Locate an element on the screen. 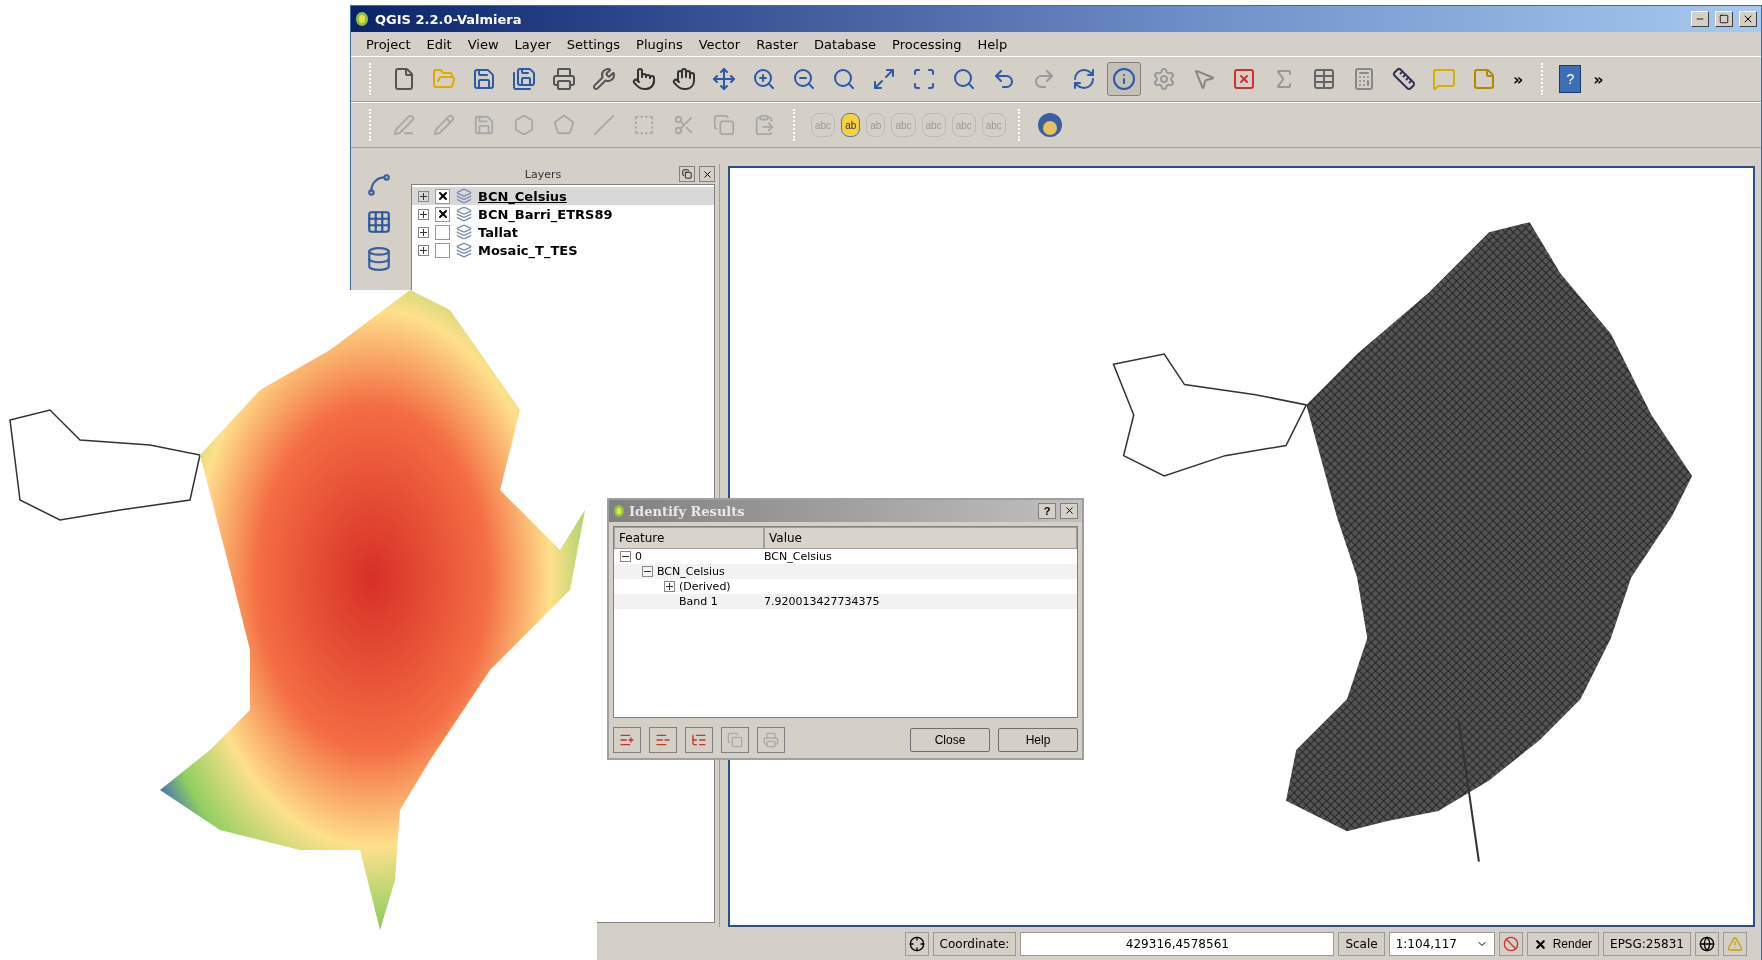 The image size is (1762, 960). close-button is located at coordinates (1069, 511).